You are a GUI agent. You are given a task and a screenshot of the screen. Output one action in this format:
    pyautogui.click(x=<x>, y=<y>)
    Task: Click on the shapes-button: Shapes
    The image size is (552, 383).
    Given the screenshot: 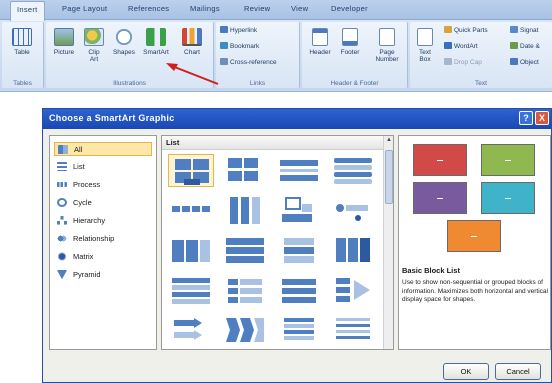 What is the action you would take?
    pyautogui.click(x=124, y=48)
    